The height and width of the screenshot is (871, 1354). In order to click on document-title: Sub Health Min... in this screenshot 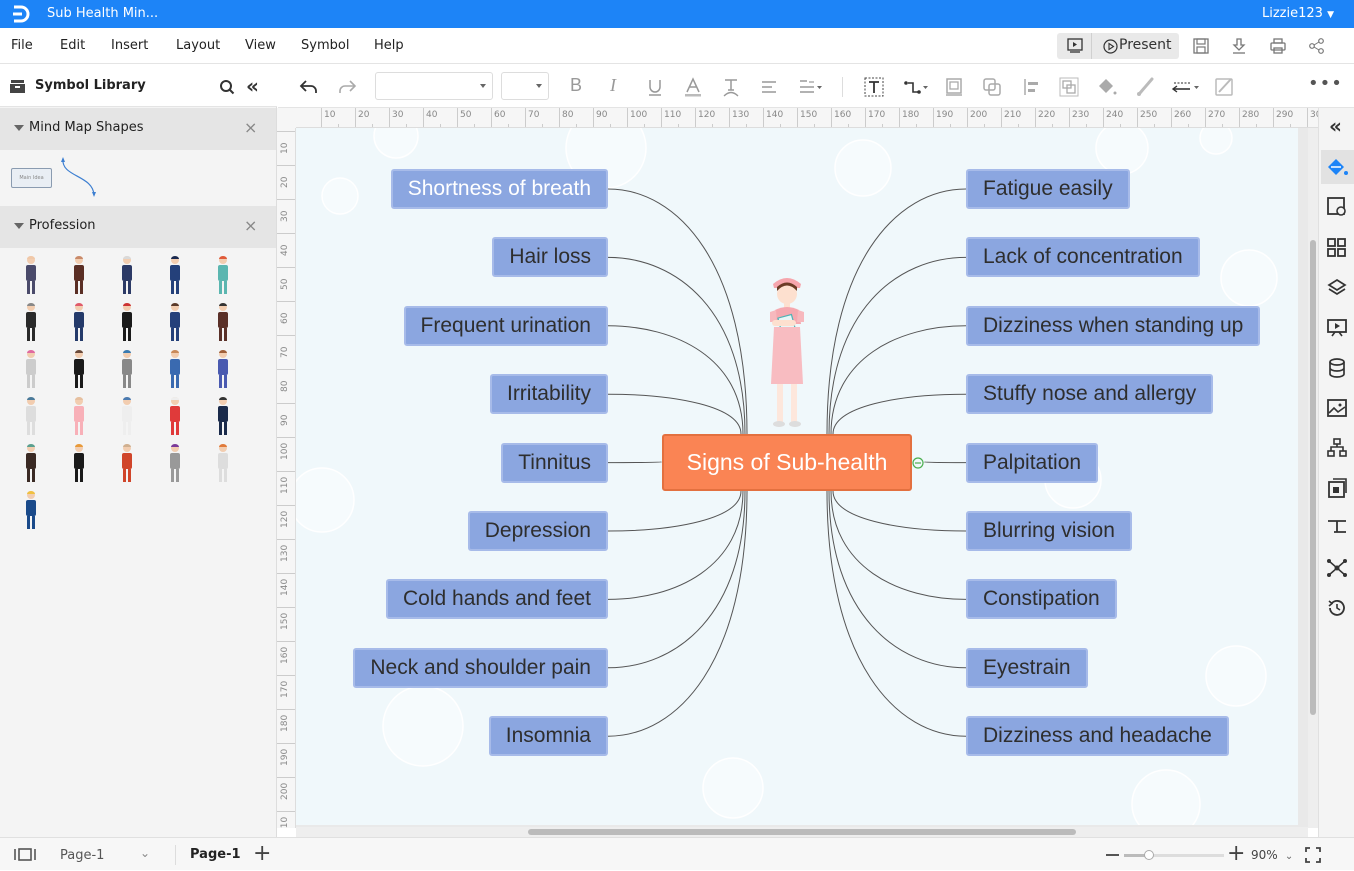, I will do `click(102, 13)`.